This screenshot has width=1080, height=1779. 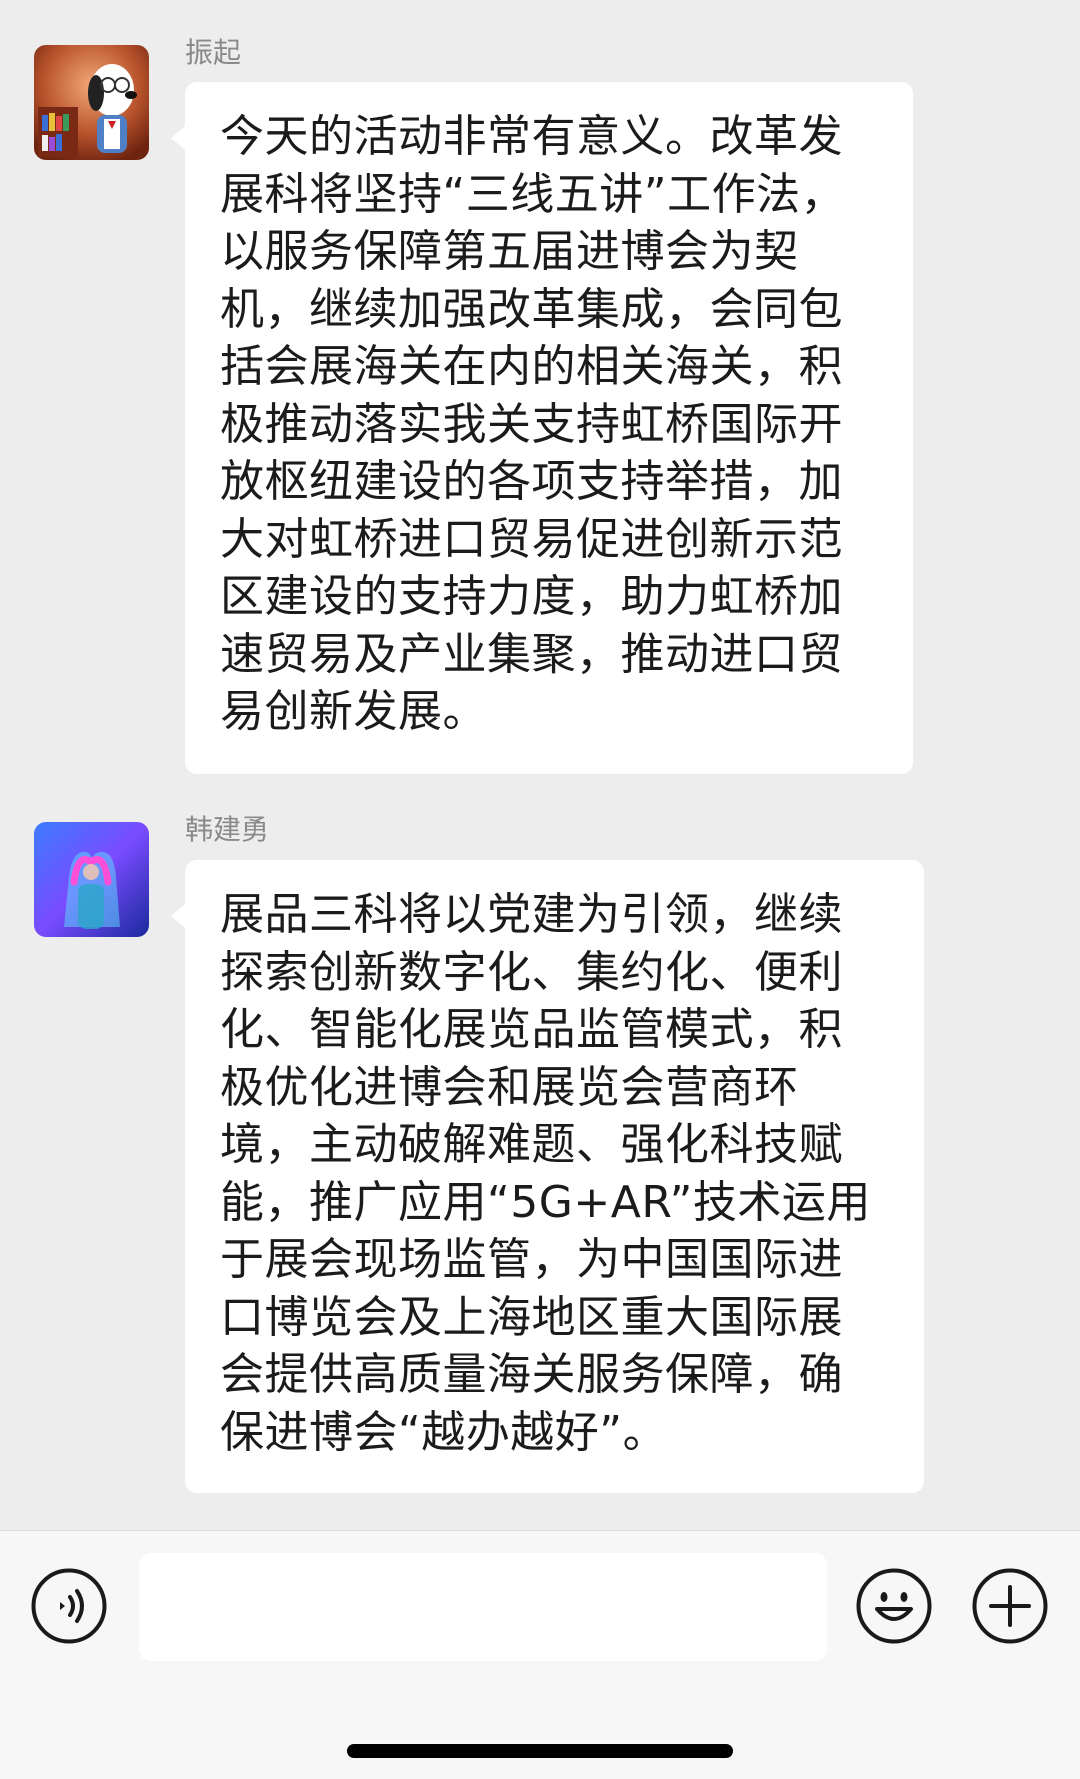 I want to click on more-button, so click(x=1010, y=1606).